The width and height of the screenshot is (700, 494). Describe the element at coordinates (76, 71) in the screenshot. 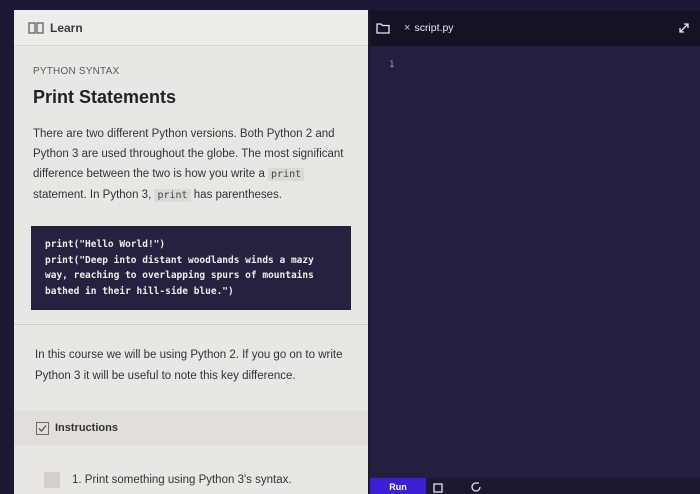

I see `section-label: PYTHON SYNTAX` at that location.